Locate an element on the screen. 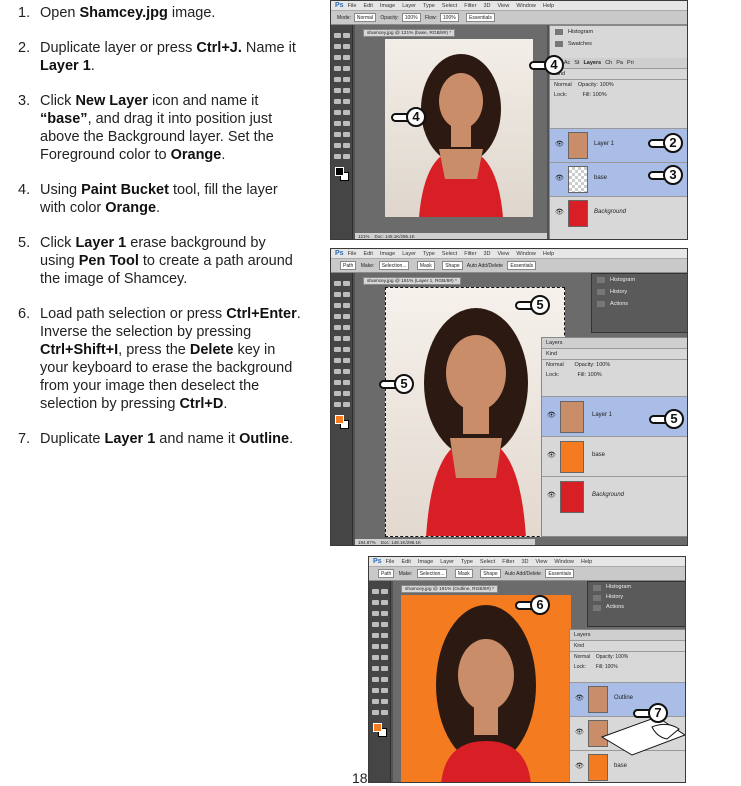 Image resolution: width=741 pixels, height=786 pixels. document-tab: shamcey.jpg @ 191% (Layer 1, RGB/8#) * is located at coordinates (412, 281).